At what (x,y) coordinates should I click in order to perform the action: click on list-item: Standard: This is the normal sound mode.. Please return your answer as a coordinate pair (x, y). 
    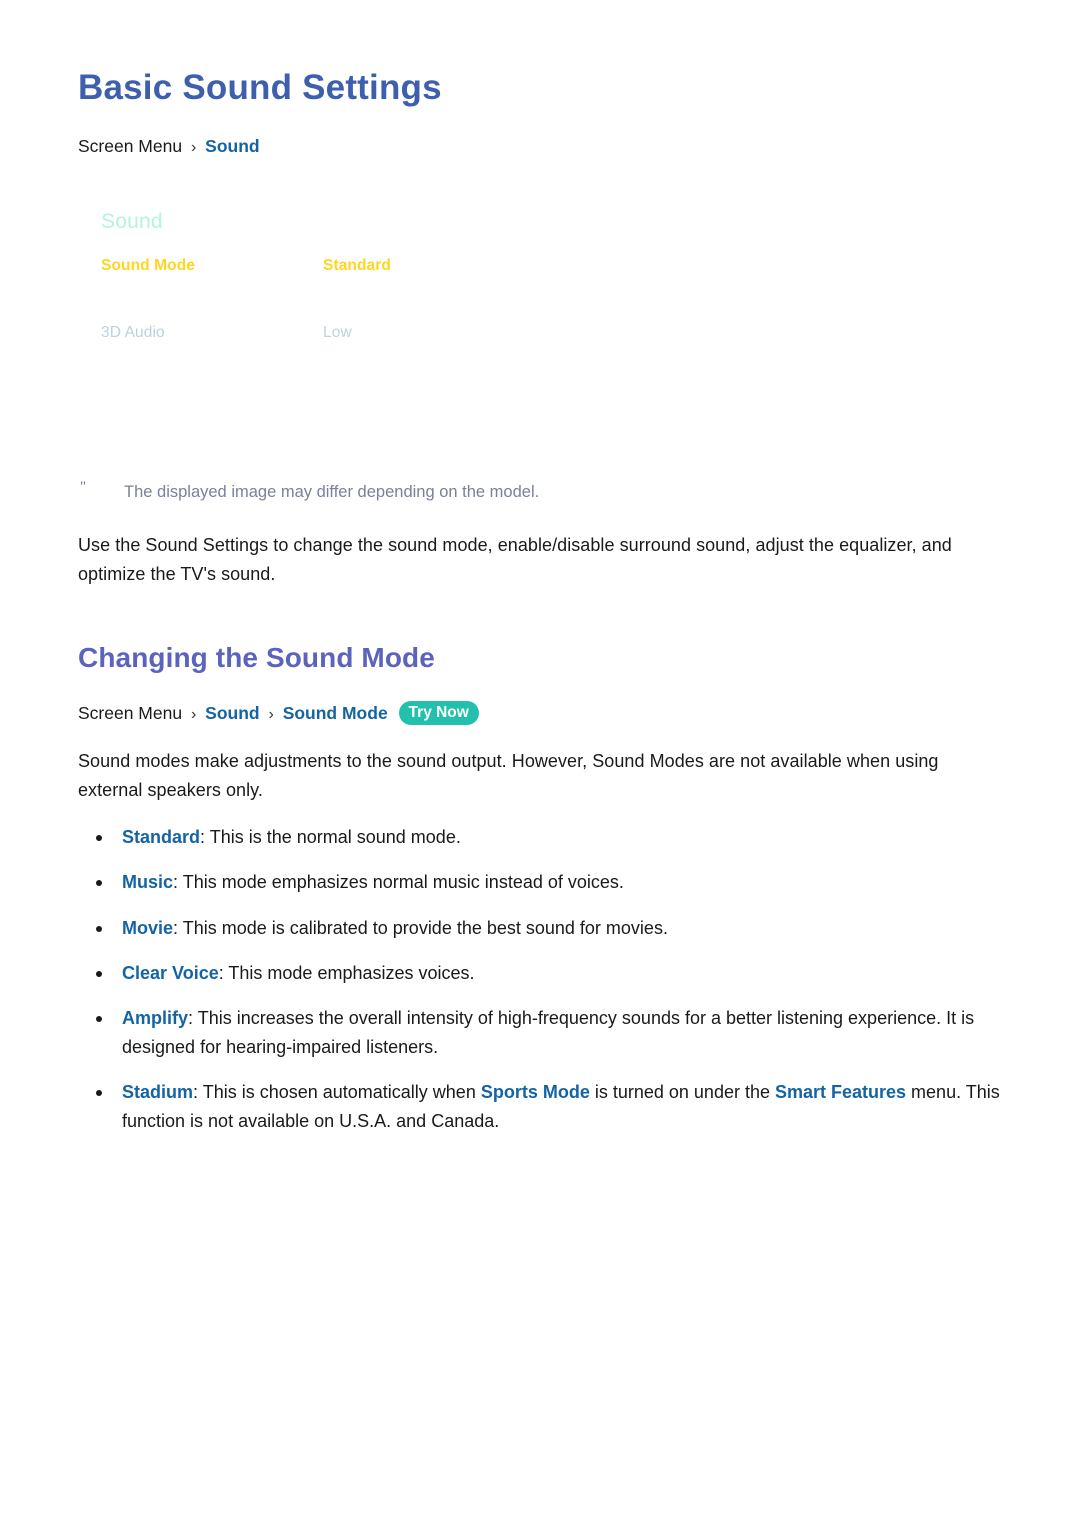
    Looking at the image, I should click on (550, 837).